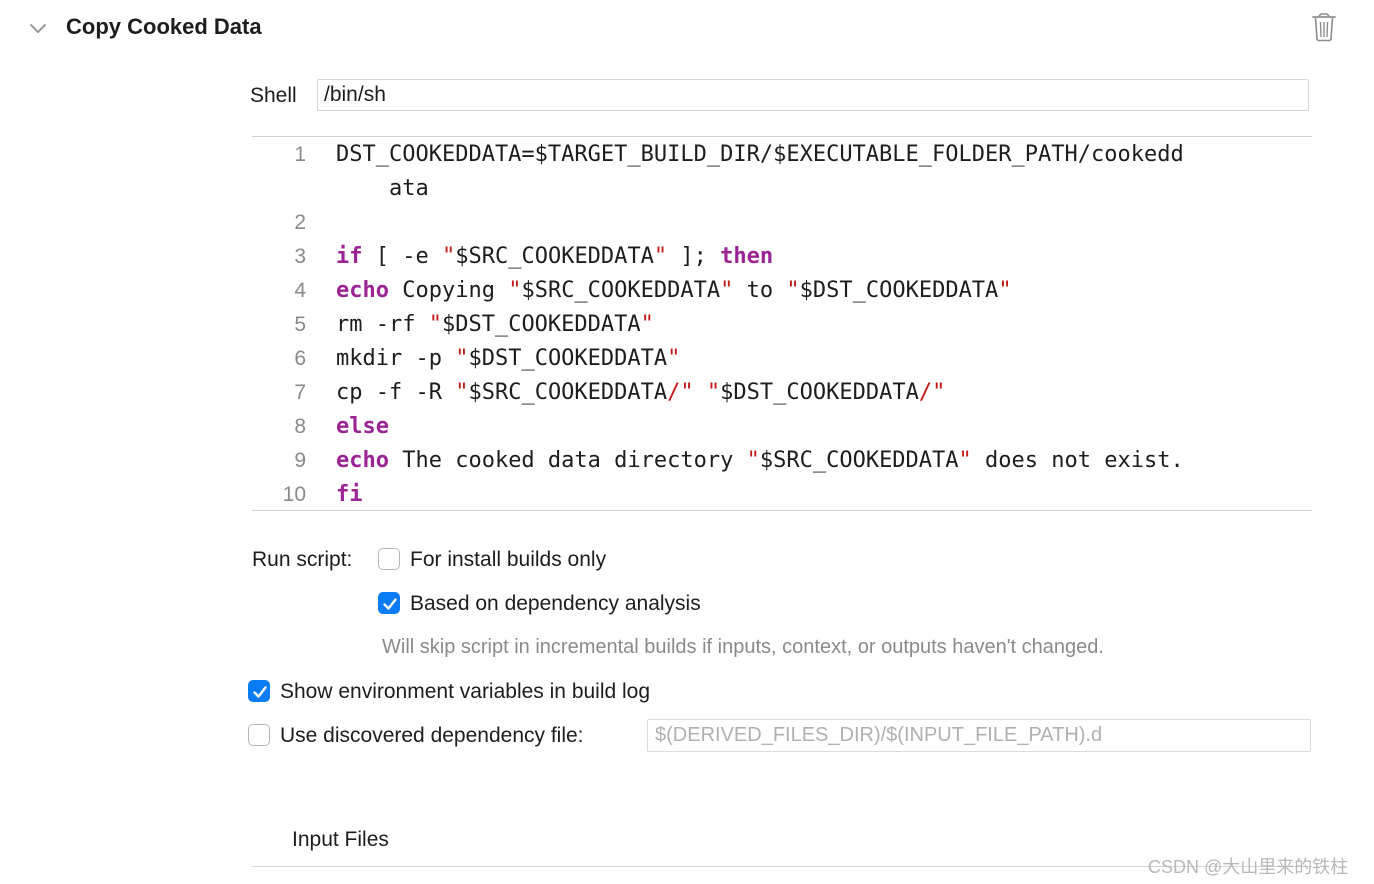 This screenshot has height=884, width=1374. I want to click on code-text: mkdir -p "$DST_COOKEDDATA", so click(508, 359).